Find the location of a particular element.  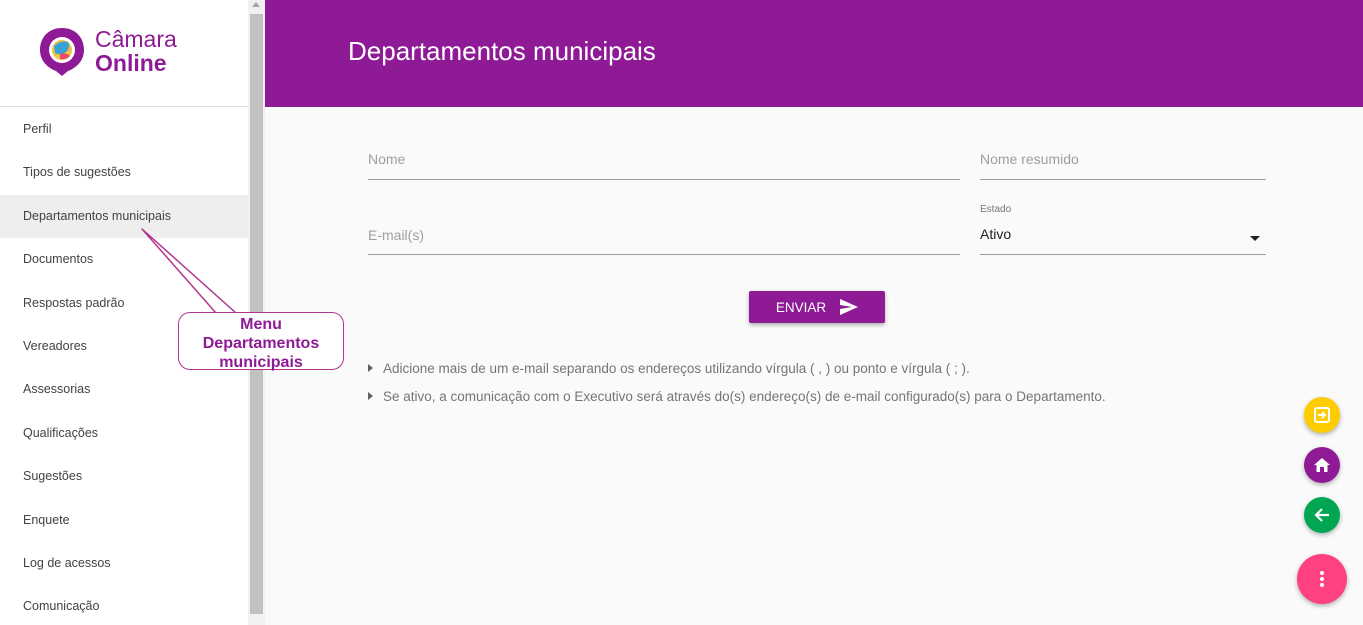

callout-line3: municipais is located at coordinates (261, 362).